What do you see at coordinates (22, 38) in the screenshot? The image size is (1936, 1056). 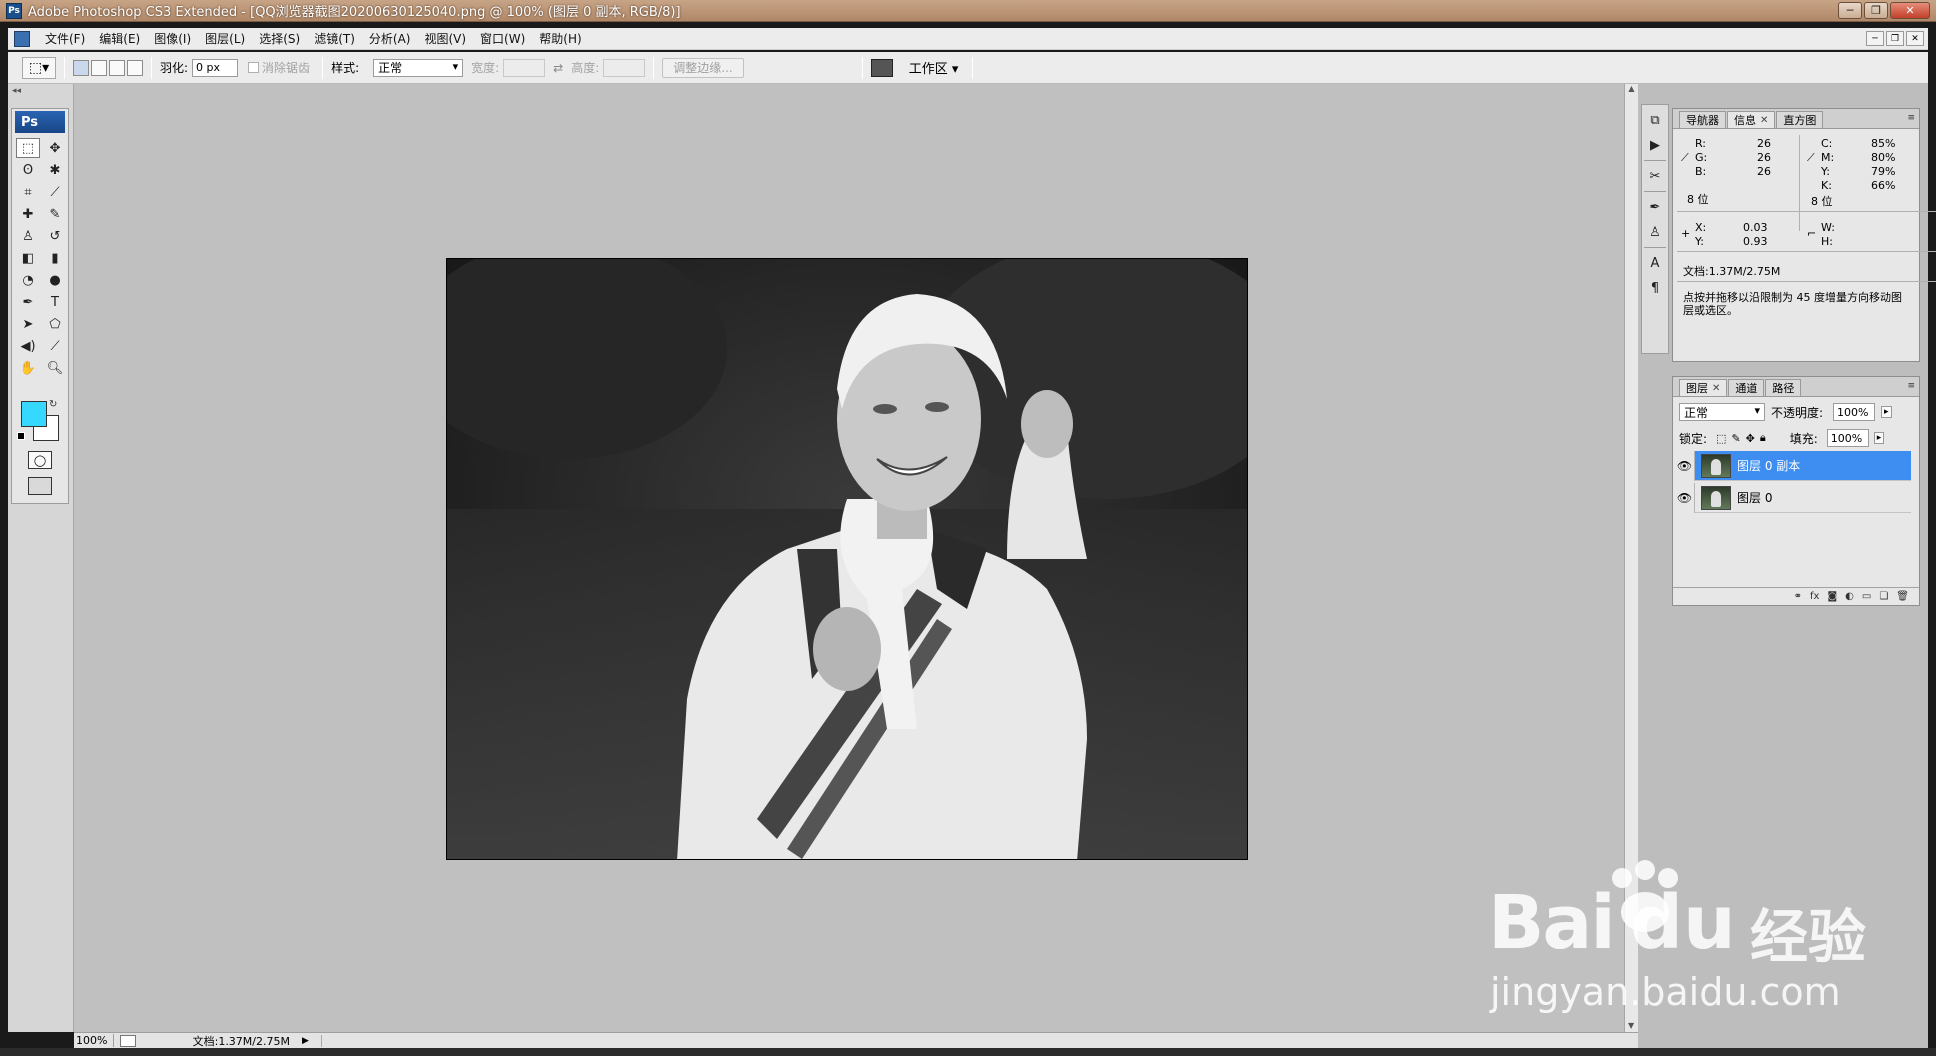 I see `document-icon` at bounding box center [22, 38].